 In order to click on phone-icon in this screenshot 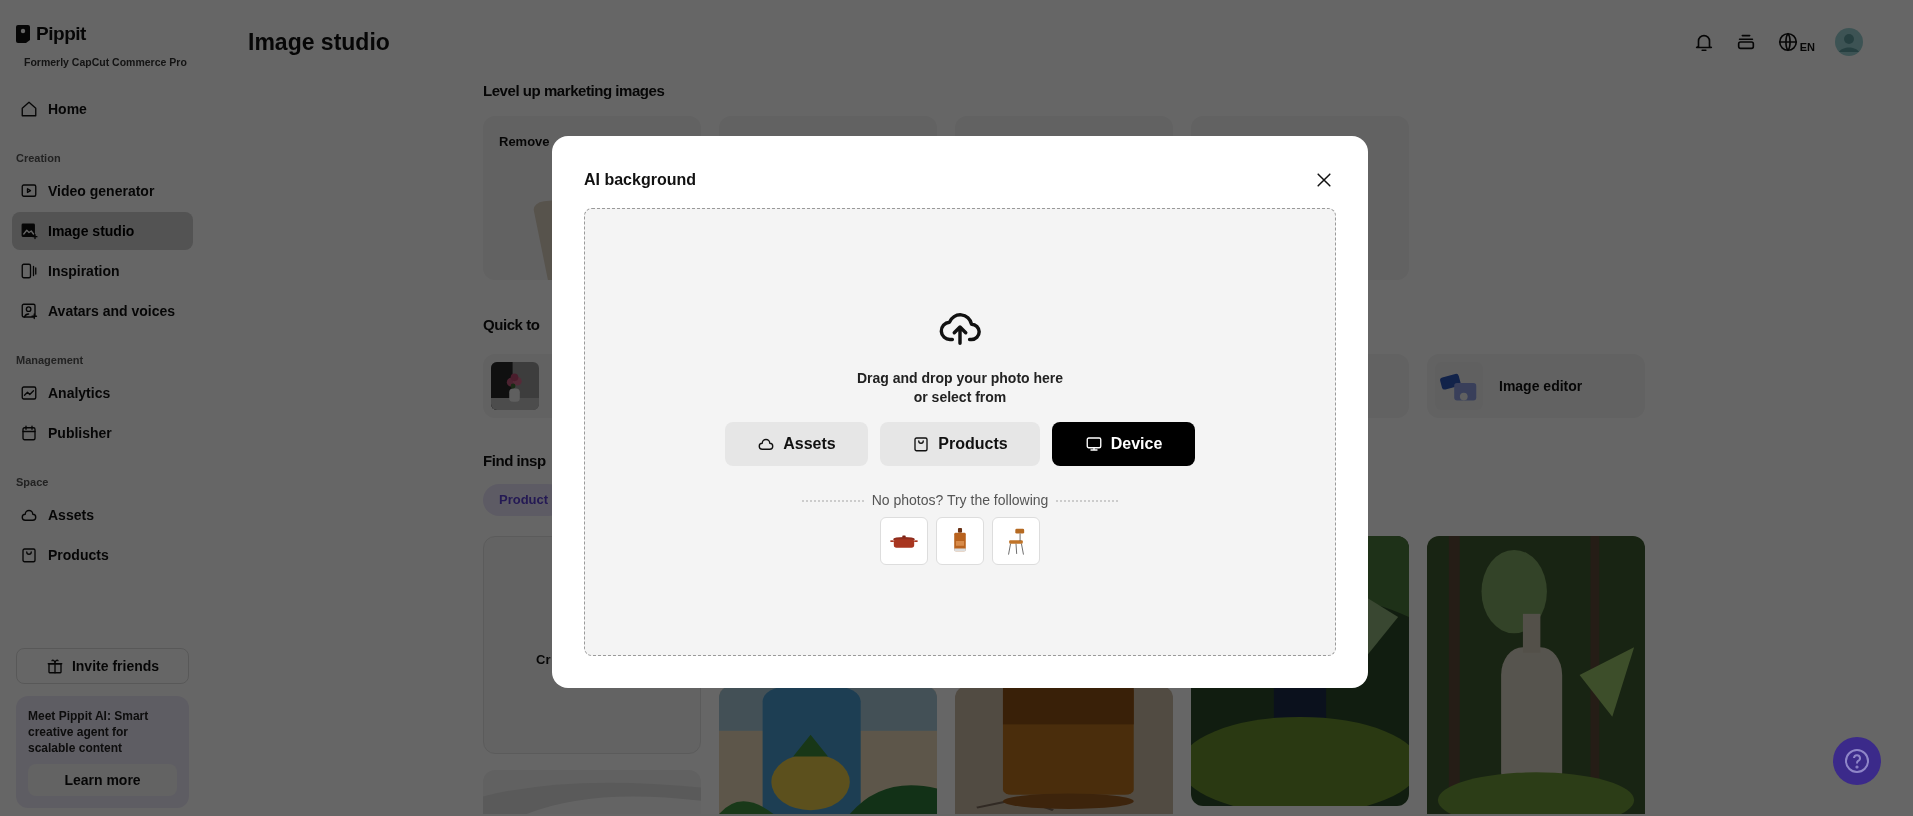, I will do `click(29, 271)`.